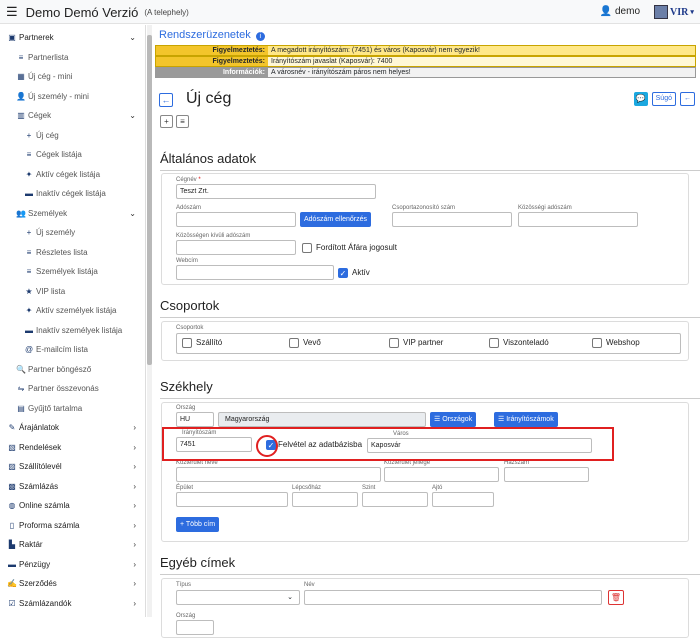 This screenshot has height=638, width=700. What do you see at coordinates (73, 213) in the screenshot?
I see `sidebar-item: 👥 Személyek ⌄` at bounding box center [73, 213].